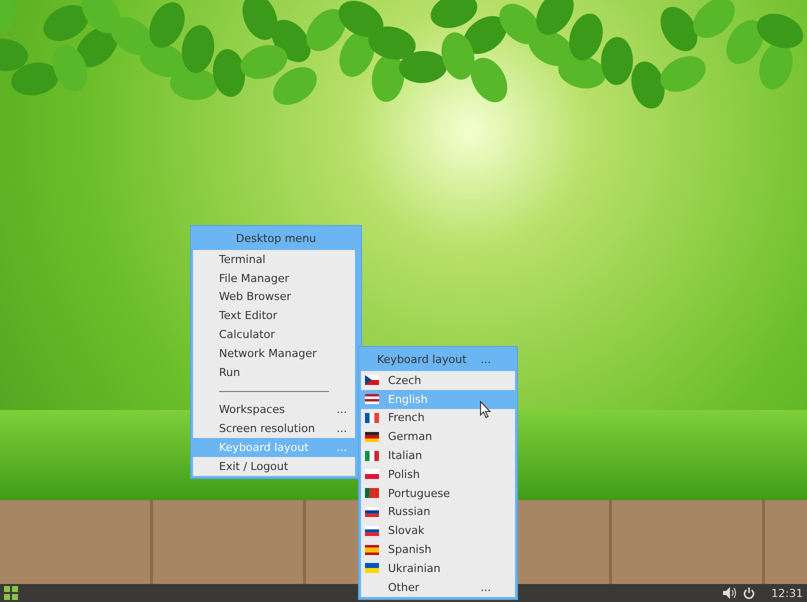 This screenshot has height=602, width=807. What do you see at coordinates (11, 593) in the screenshot?
I see `menu-grid-icon` at bounding box center [11, 593].